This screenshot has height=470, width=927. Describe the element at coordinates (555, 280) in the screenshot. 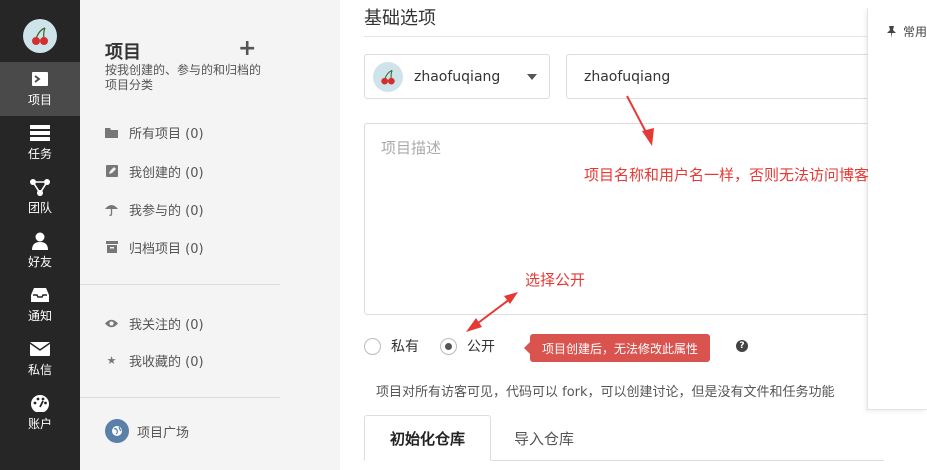

I see `annotation-public-note: 选择公开` at that location.